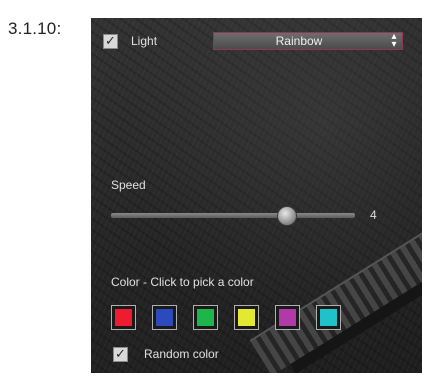 Image resolution: width=427 pixels, height=376 pixels. I want to click on color-swatch-purple, so click(287, 317).